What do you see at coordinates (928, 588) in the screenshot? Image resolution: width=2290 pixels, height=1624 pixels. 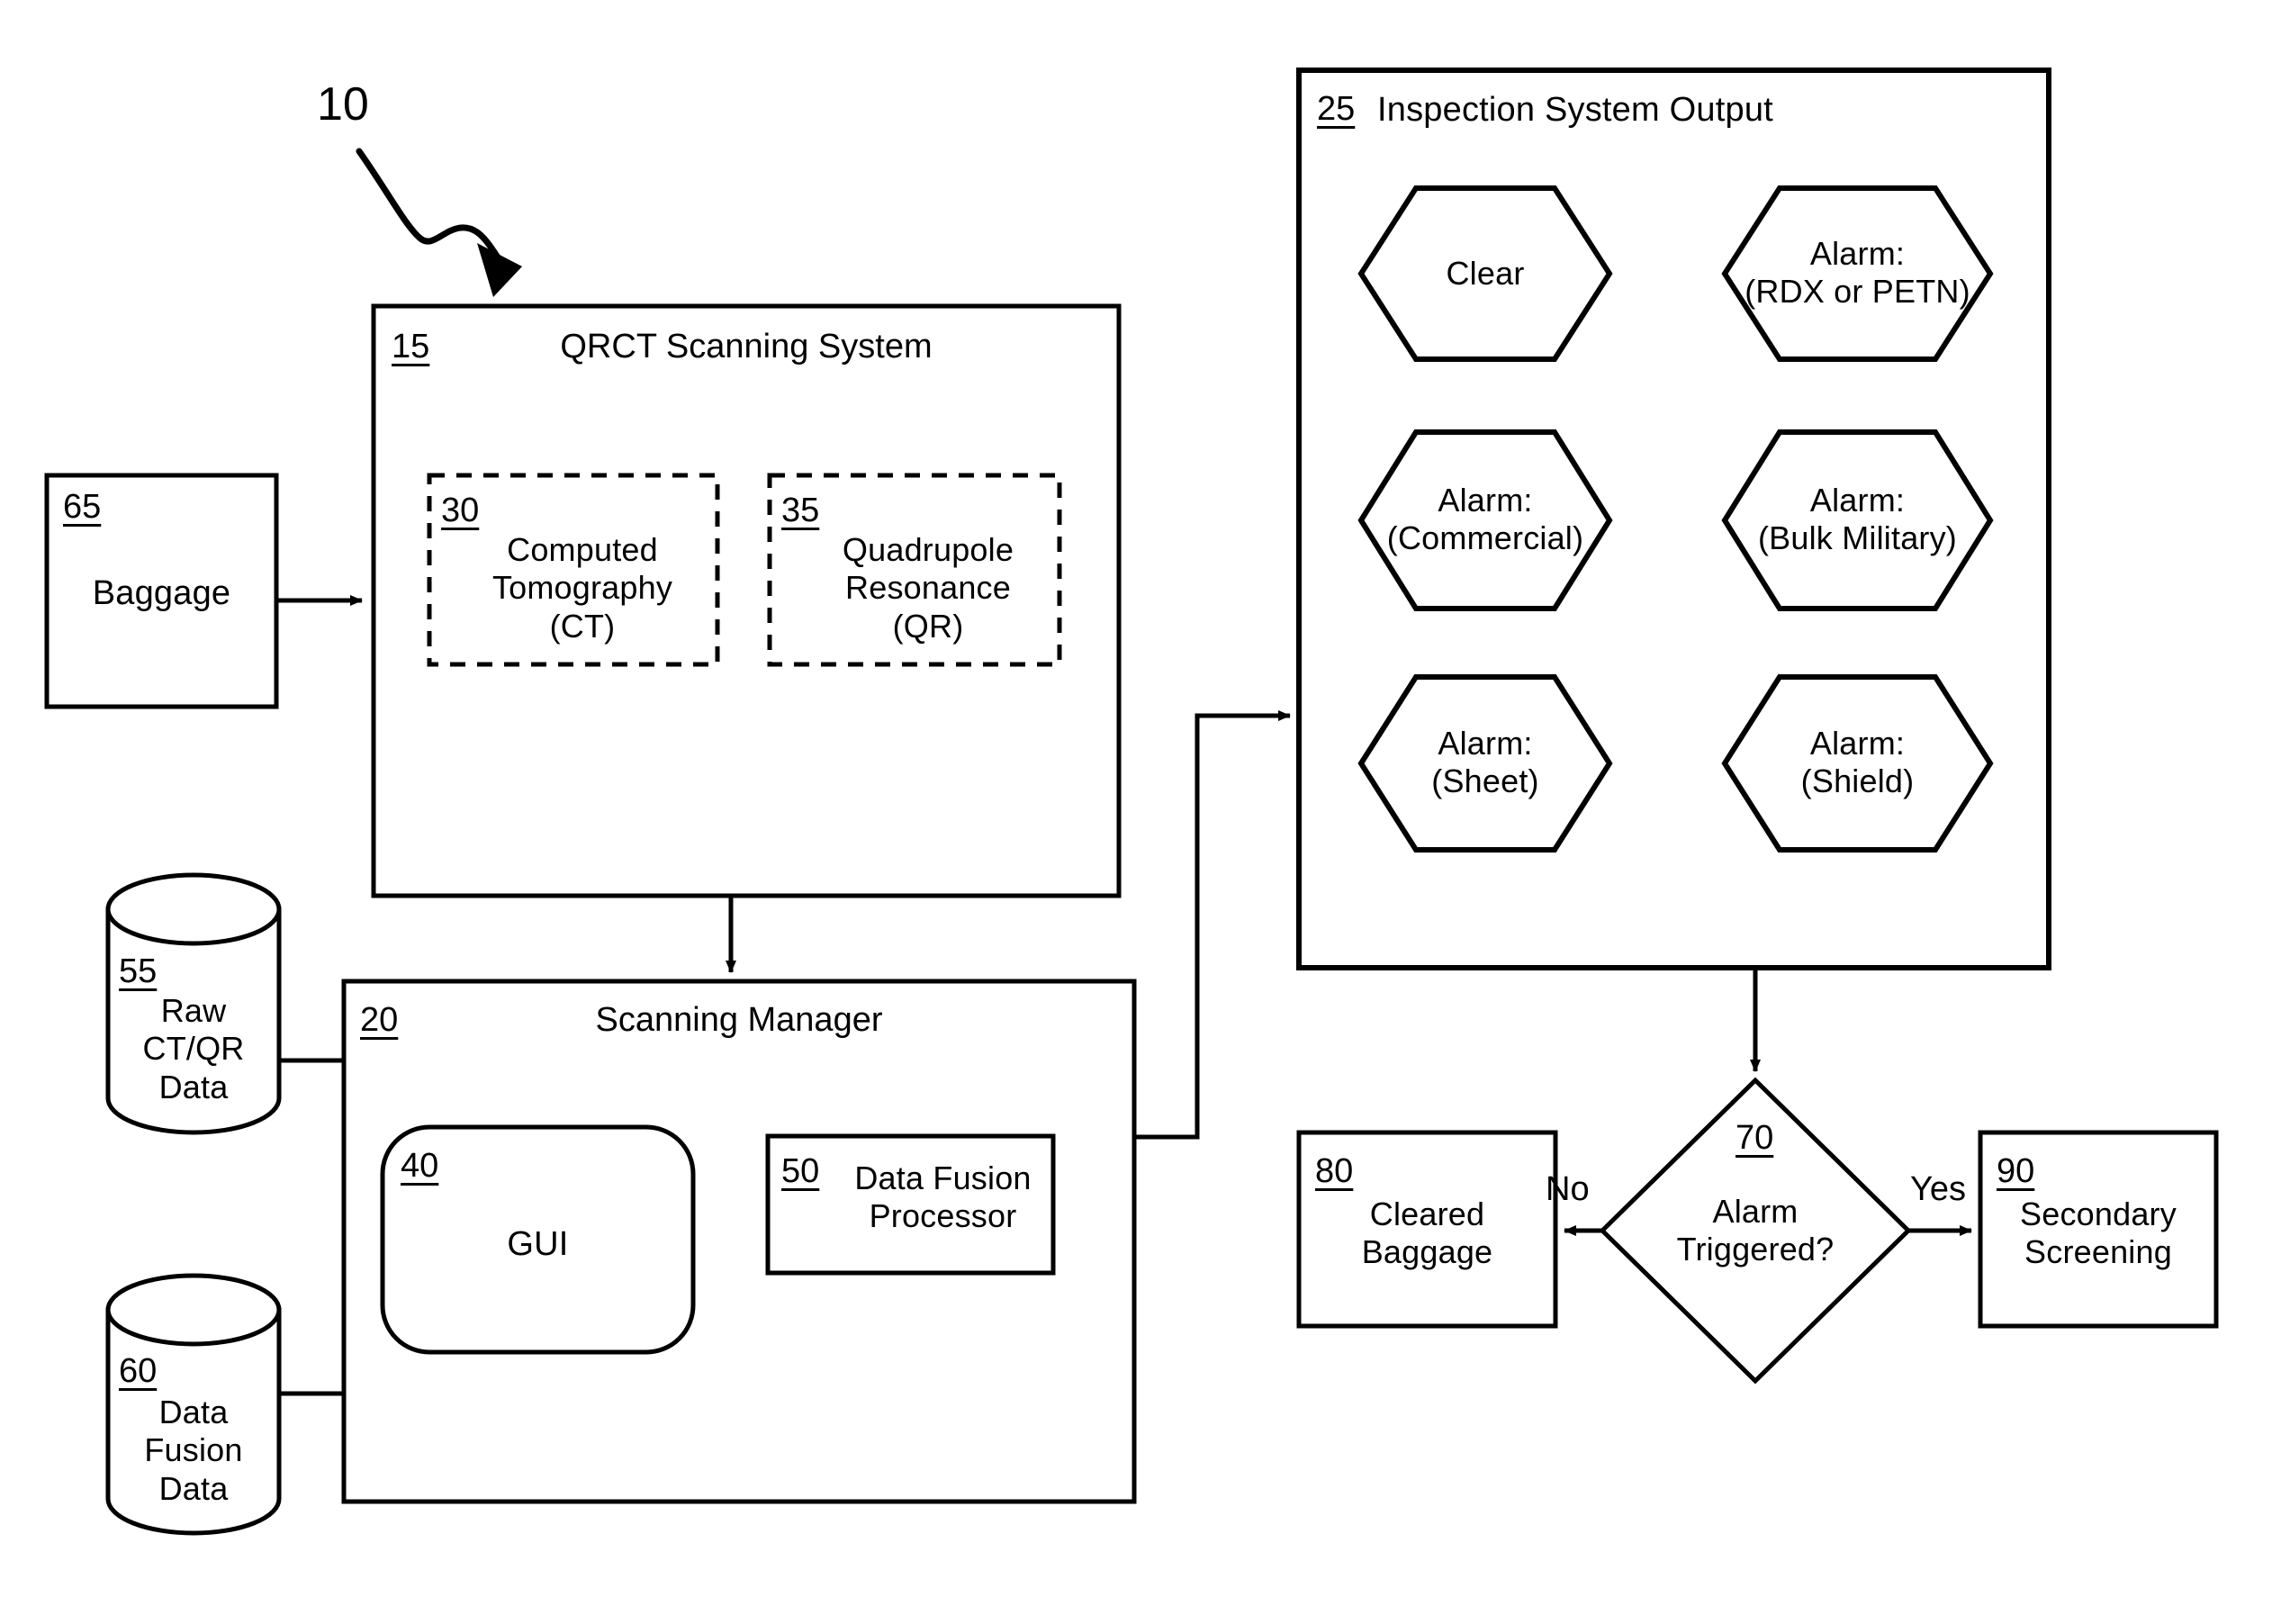 I see `quadrupole-resonance-label: Quadrupole Resonance (QR)` at bounding box center [928, 588].